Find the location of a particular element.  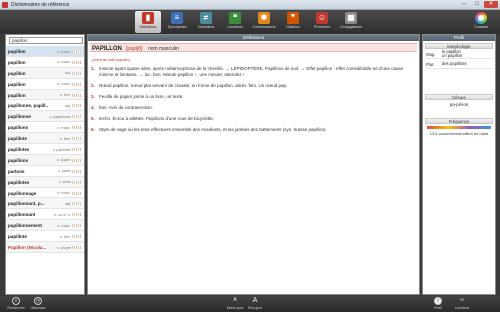

search-input: papillon is located at coordinates (46, 40).